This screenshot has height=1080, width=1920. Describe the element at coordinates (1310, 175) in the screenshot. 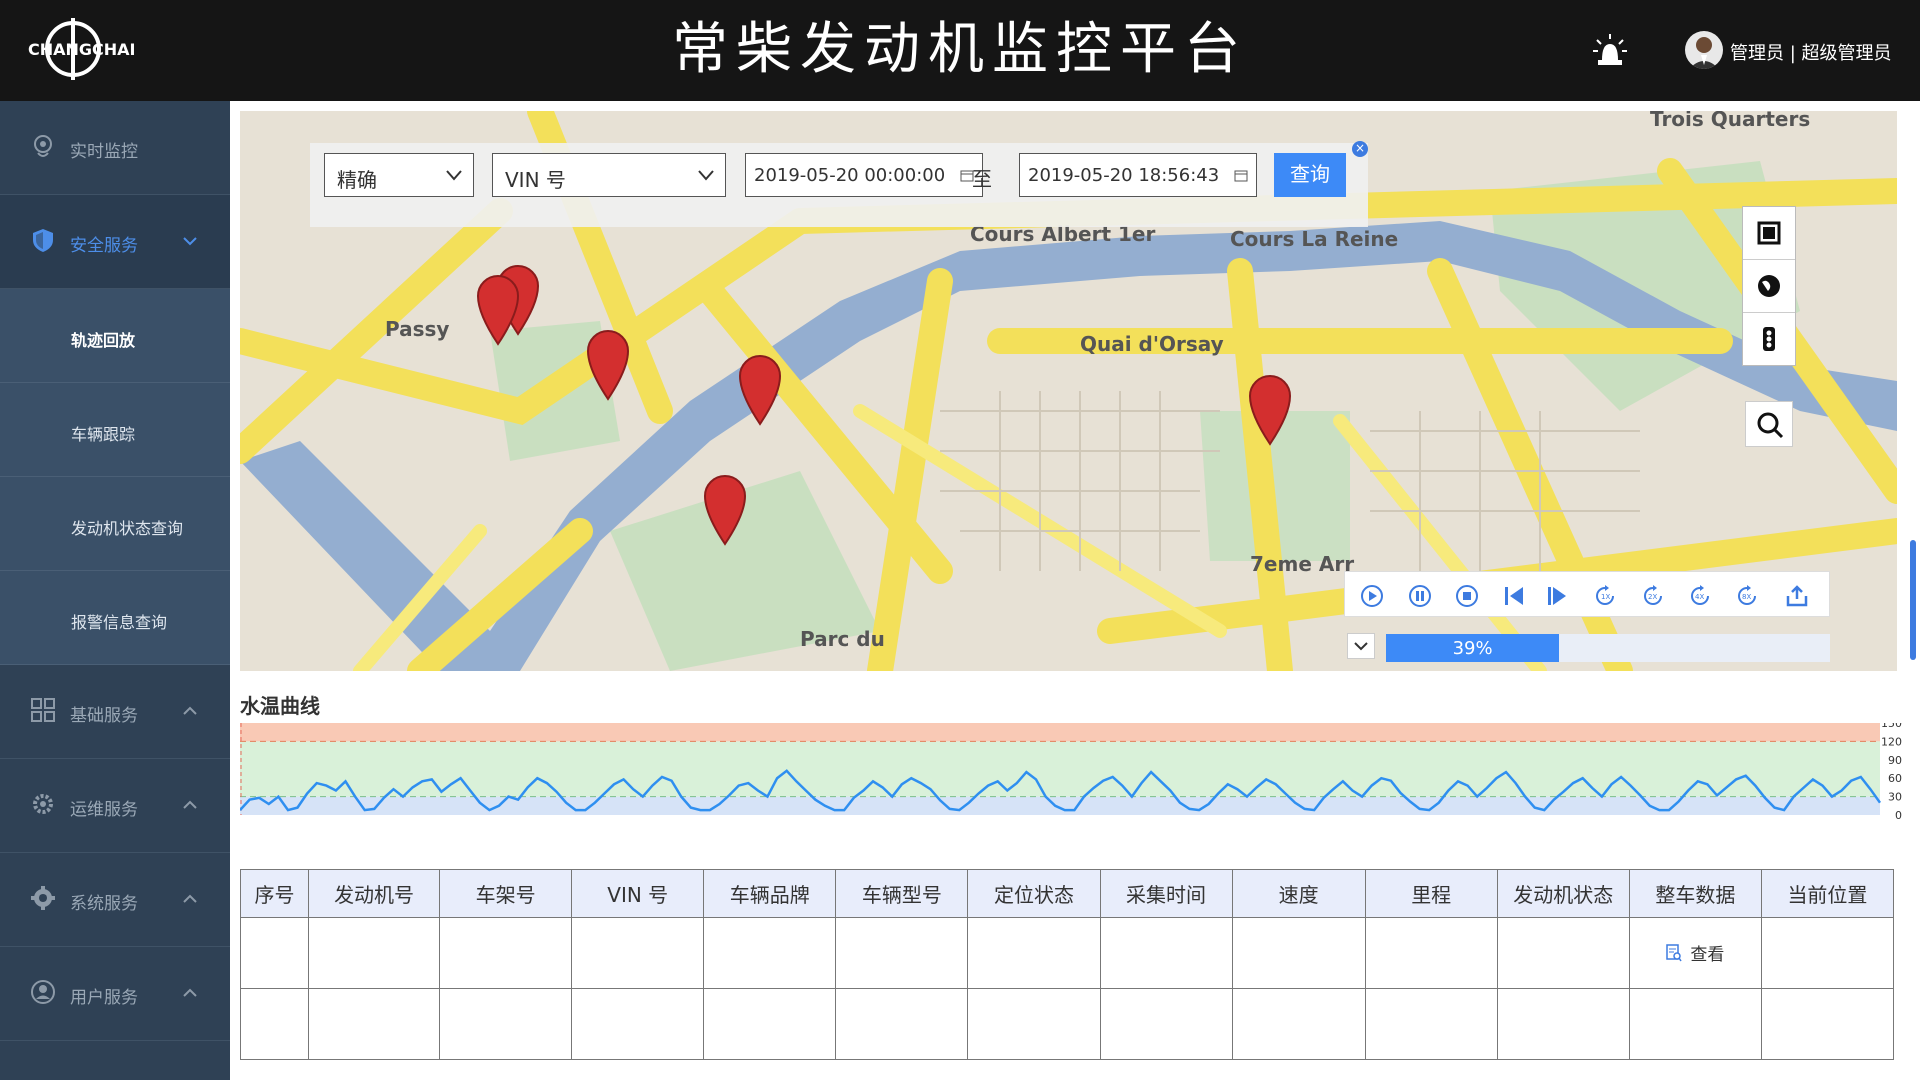

I see `query-button: 查询` at that location.